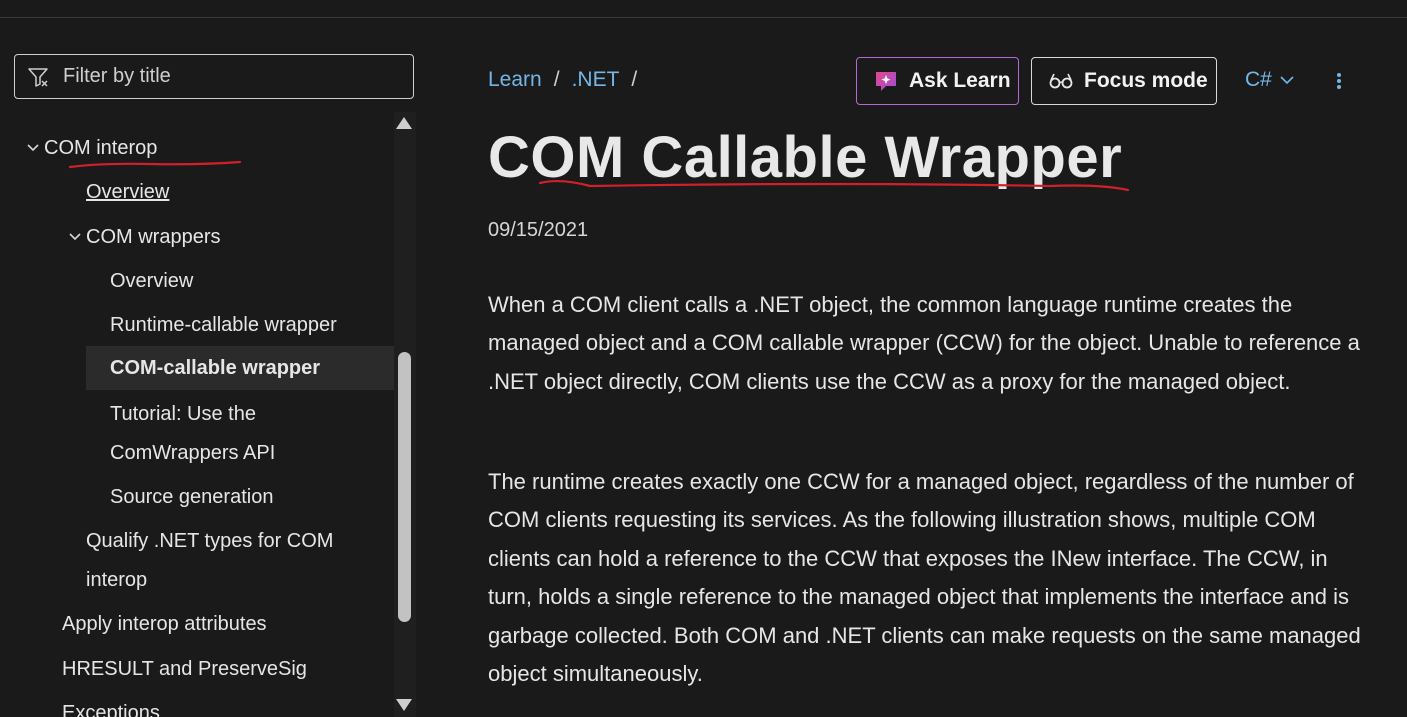 The image size is (1407, 717). Describe the element at coordinates (404, 123) in the screenshot. I see `scroll-up-arrow-icon` at that location.